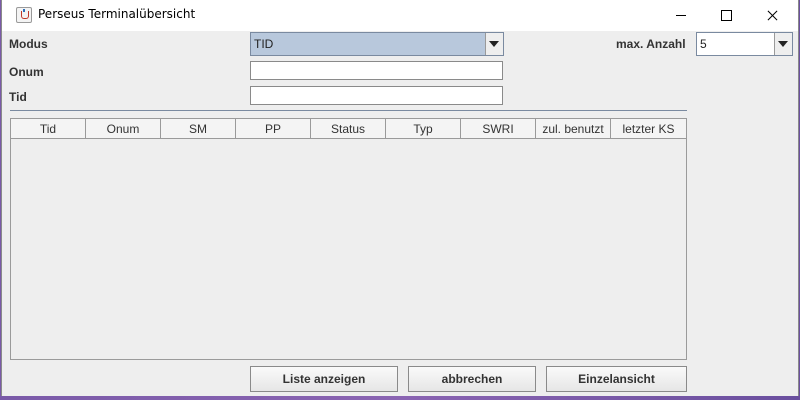  What do you see at coordinates (123, 129) in the screenshot?
I see `column-header-onum: Onum` at bounding box center [123, 129].